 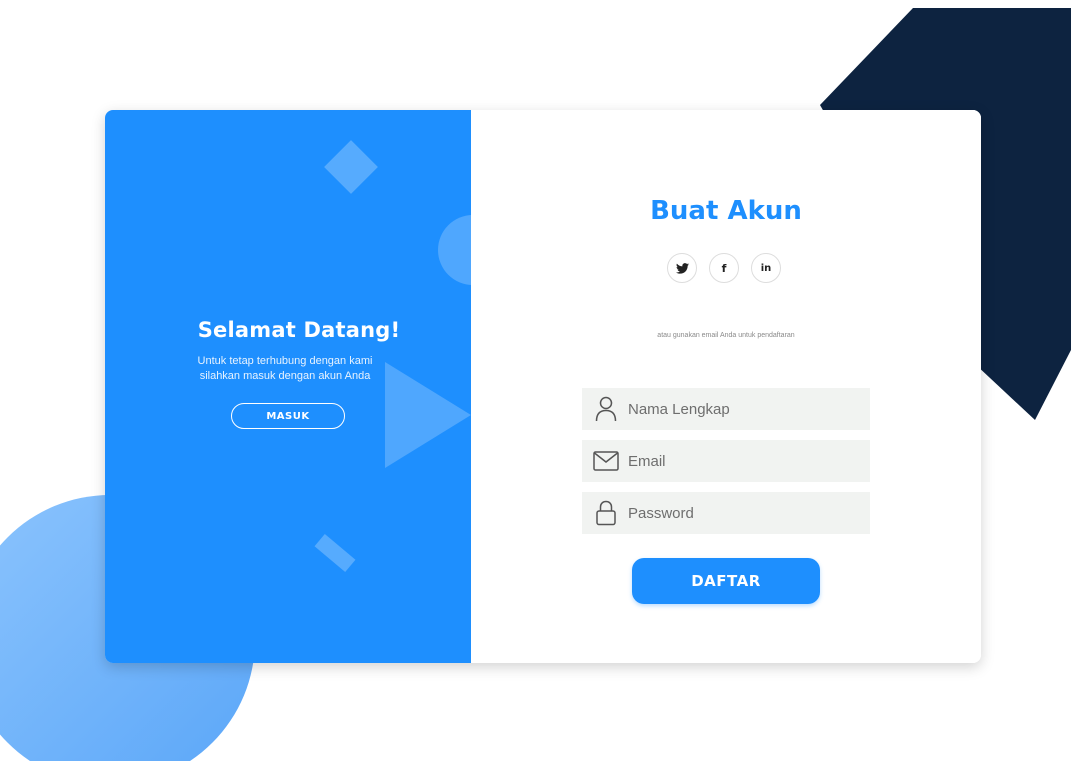 I want to click on welcome-panel-decor, so click(x=392, y=356).